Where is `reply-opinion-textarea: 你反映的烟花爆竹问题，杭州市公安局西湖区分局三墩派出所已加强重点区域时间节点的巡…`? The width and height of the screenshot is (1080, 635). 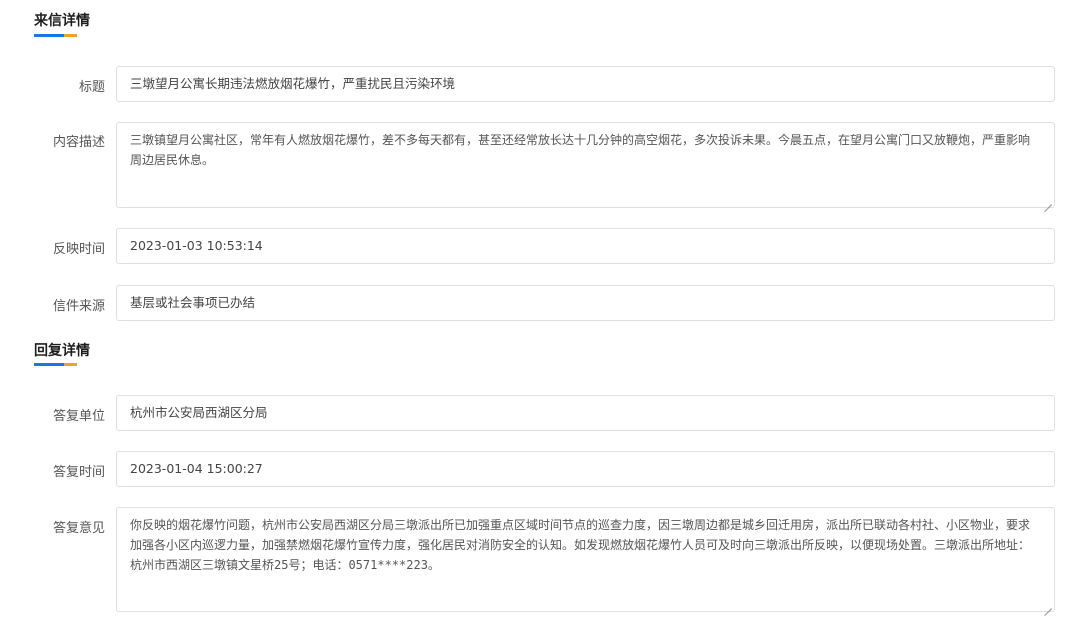 reply-opinion-textarea: 你反映的烟花爆竹问题，杭州市公安局西湖区分局三墩派出所已加强重点区域时间节点的巡… is located at coordinates (585, 559).